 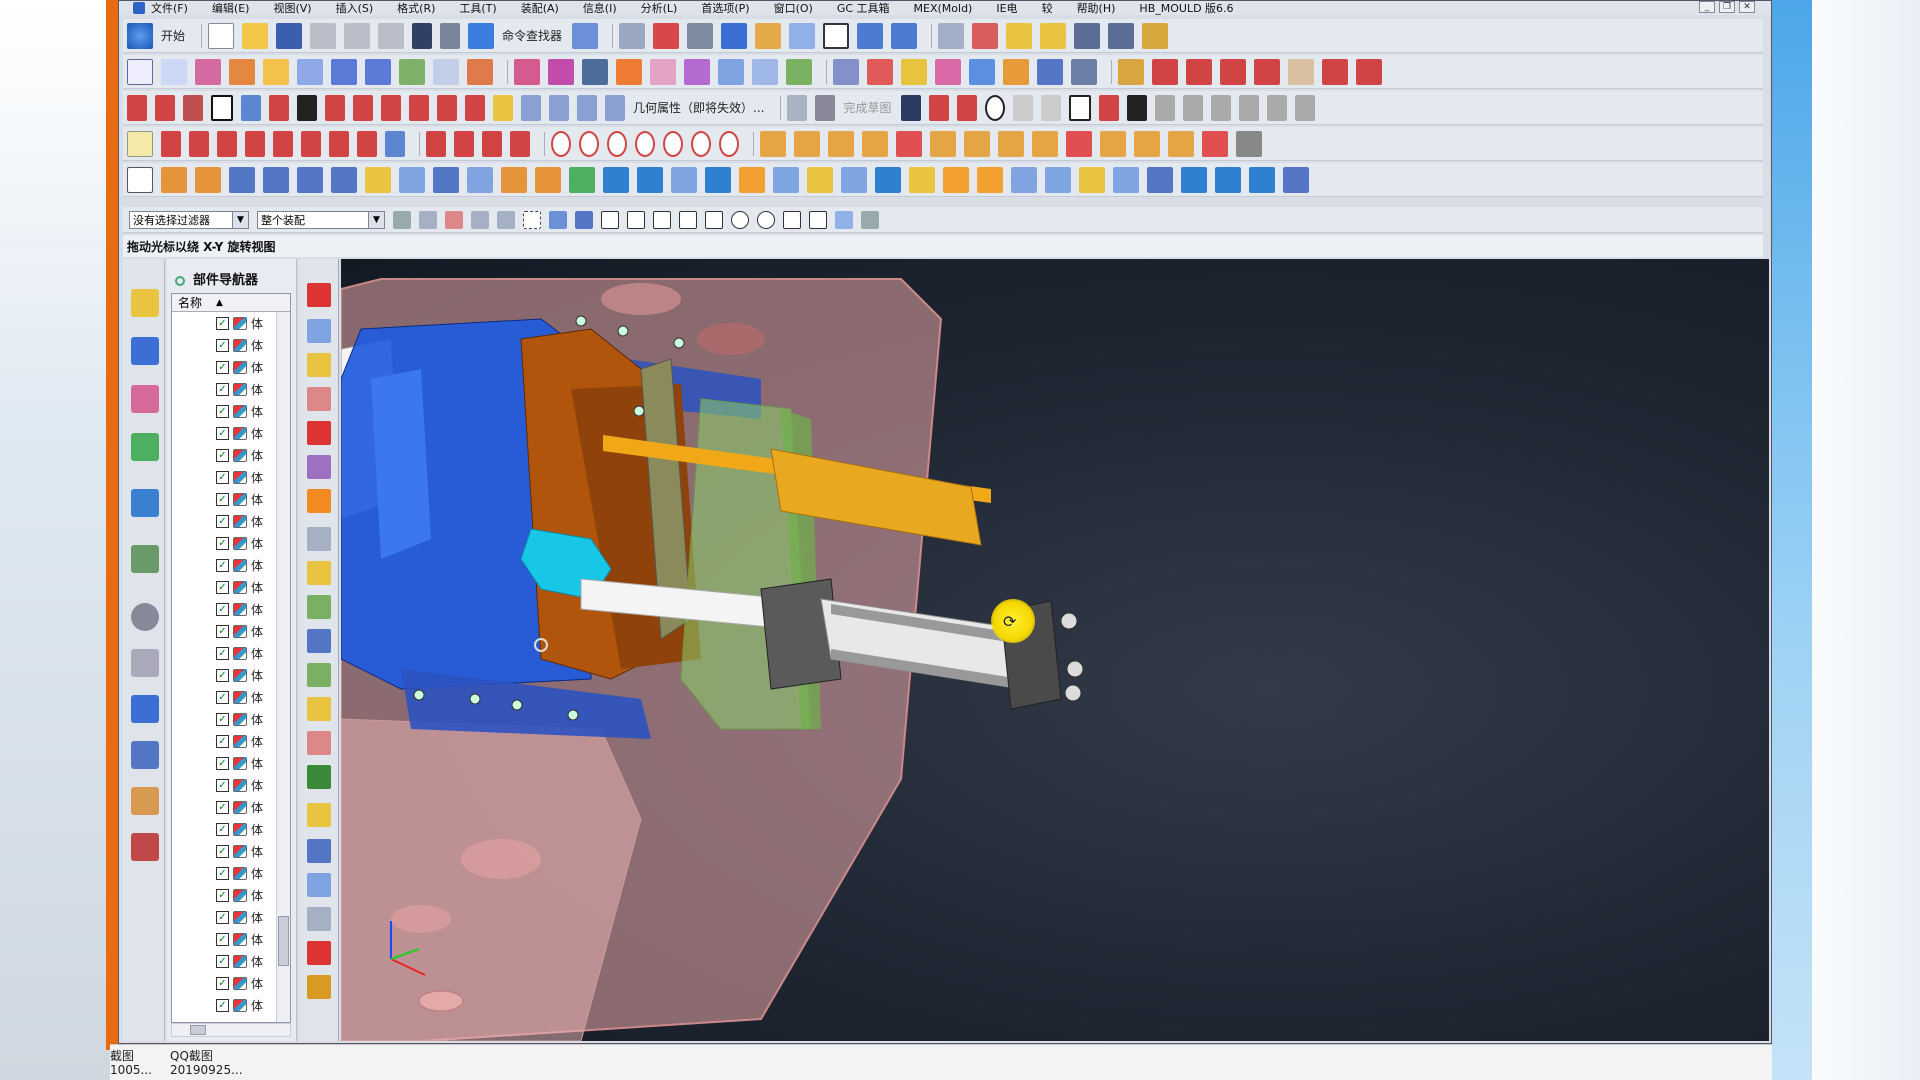 I want to click on pull-face-icon, so click(x=982, y=71).